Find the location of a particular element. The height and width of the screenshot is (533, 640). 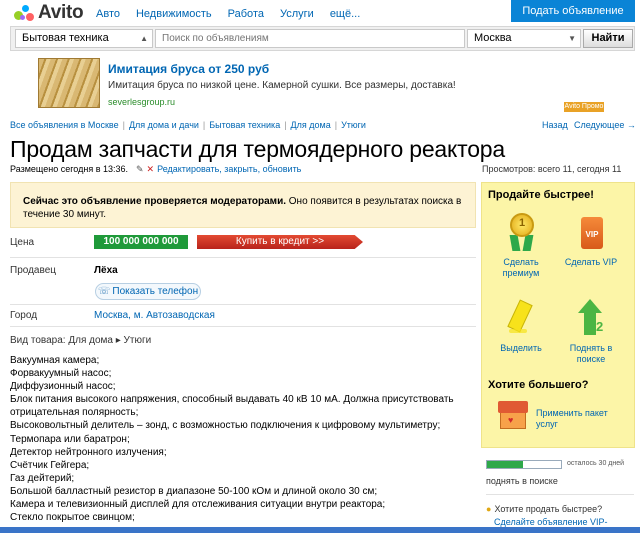

description-line: Счётчик Гейгера; is located at coordinates (50, 465).